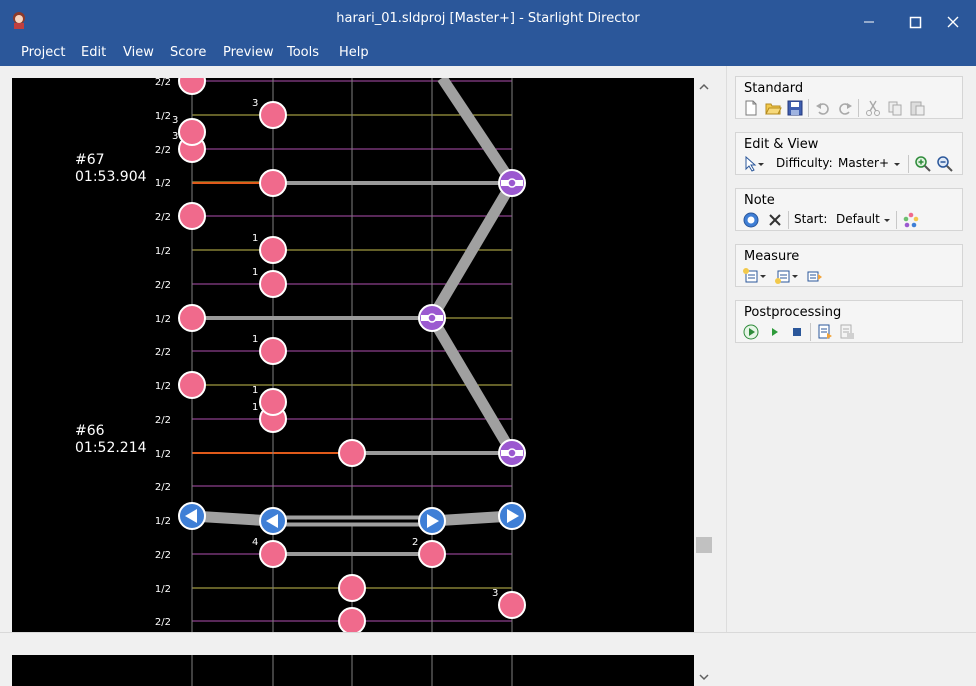  I want to click on scroll-up-icon, so click(704, 87).